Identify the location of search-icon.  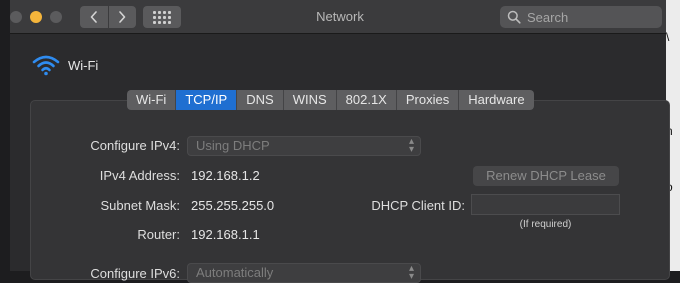
(514, 17).